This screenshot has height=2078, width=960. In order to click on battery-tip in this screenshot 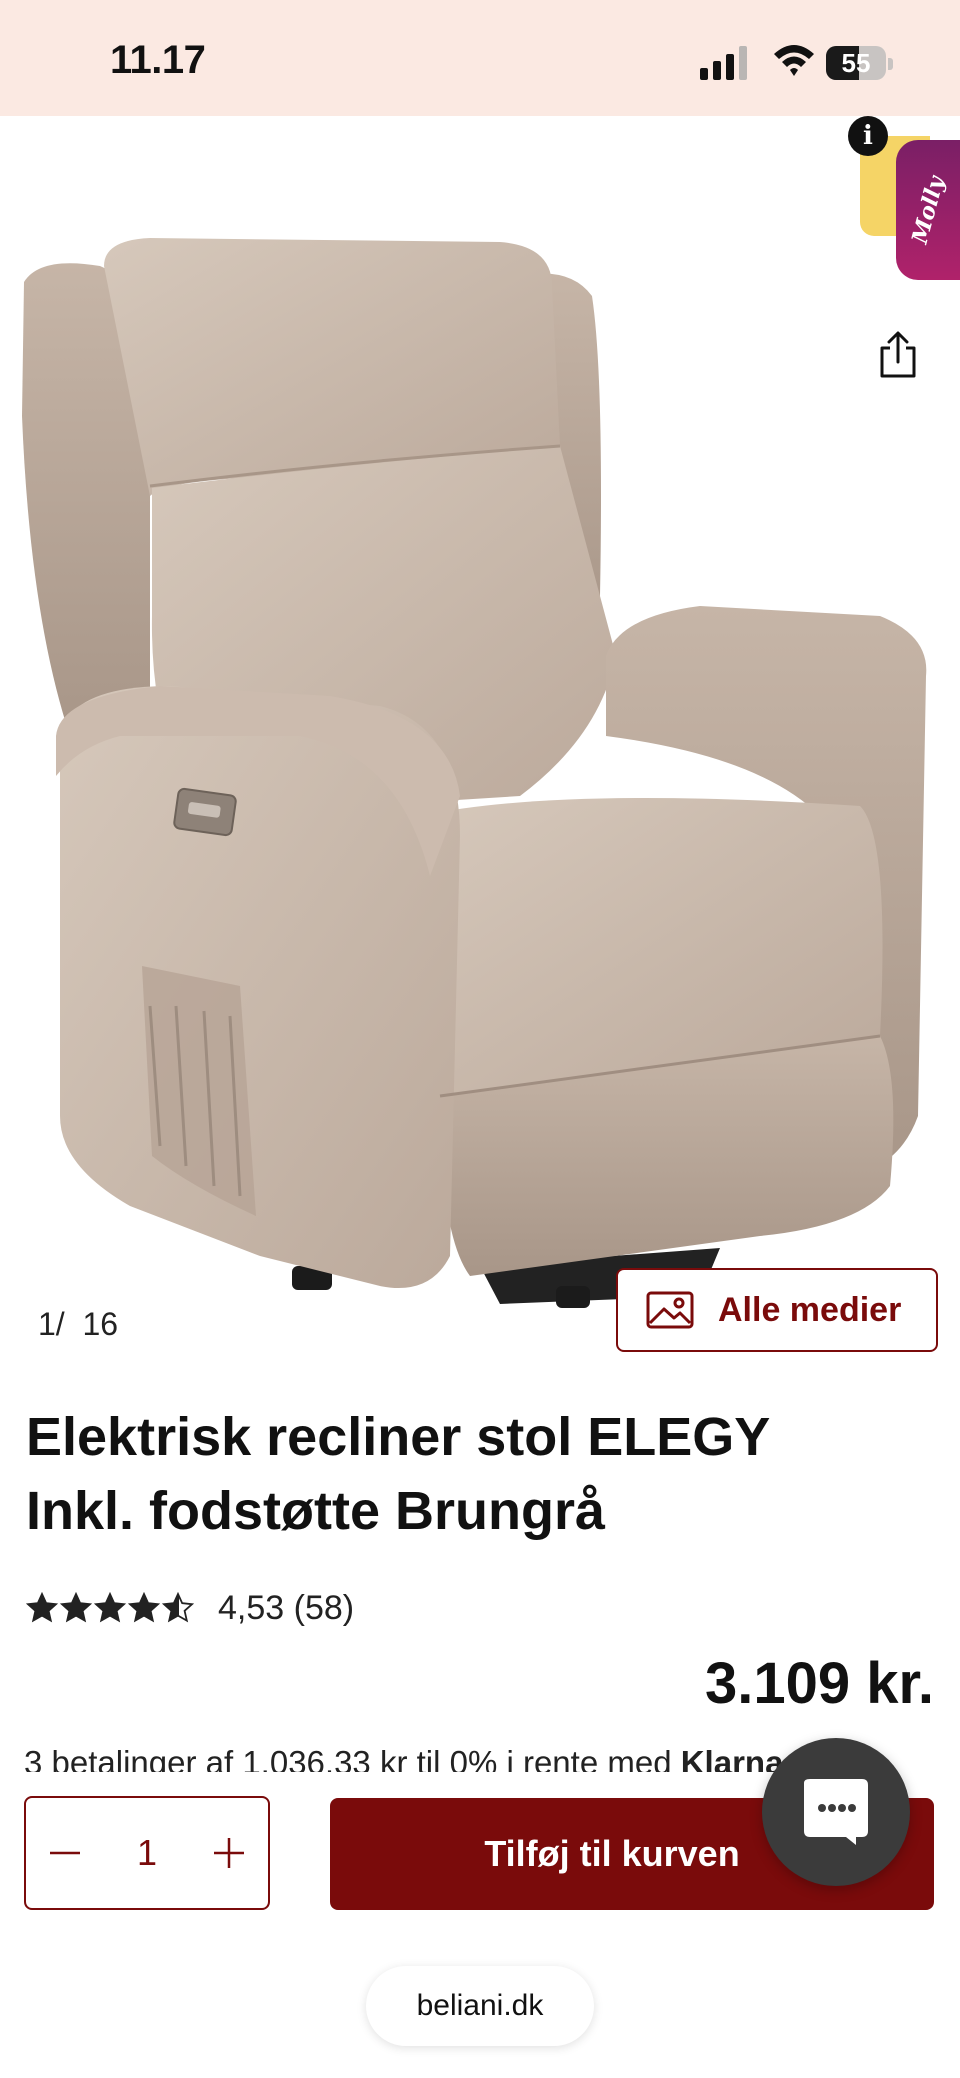, I will do `click(890, 64)`.